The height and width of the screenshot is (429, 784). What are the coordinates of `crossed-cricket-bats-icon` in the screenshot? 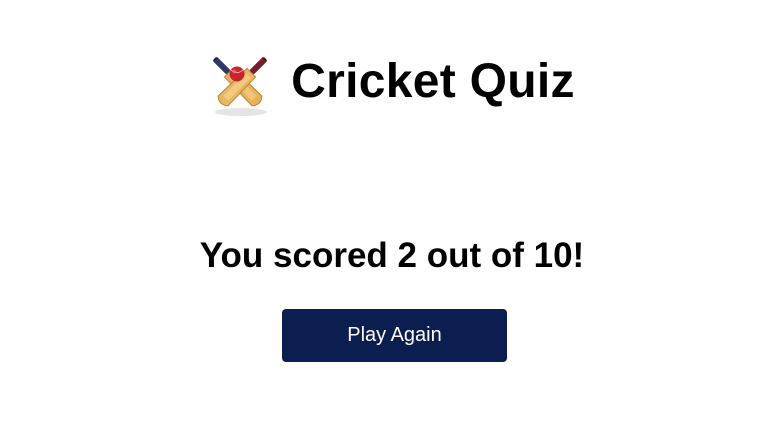 It's located at (240, 86).